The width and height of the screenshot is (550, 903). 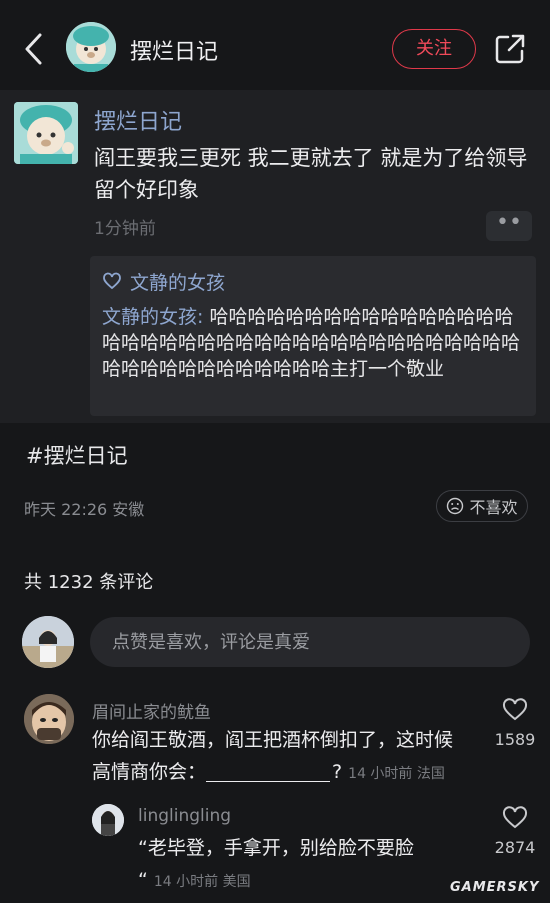 What do you see at coordinates (202, 882) in the screenshot?
I see `comment-meta: 14 小时前 美国` at bounding box center [202, 882].